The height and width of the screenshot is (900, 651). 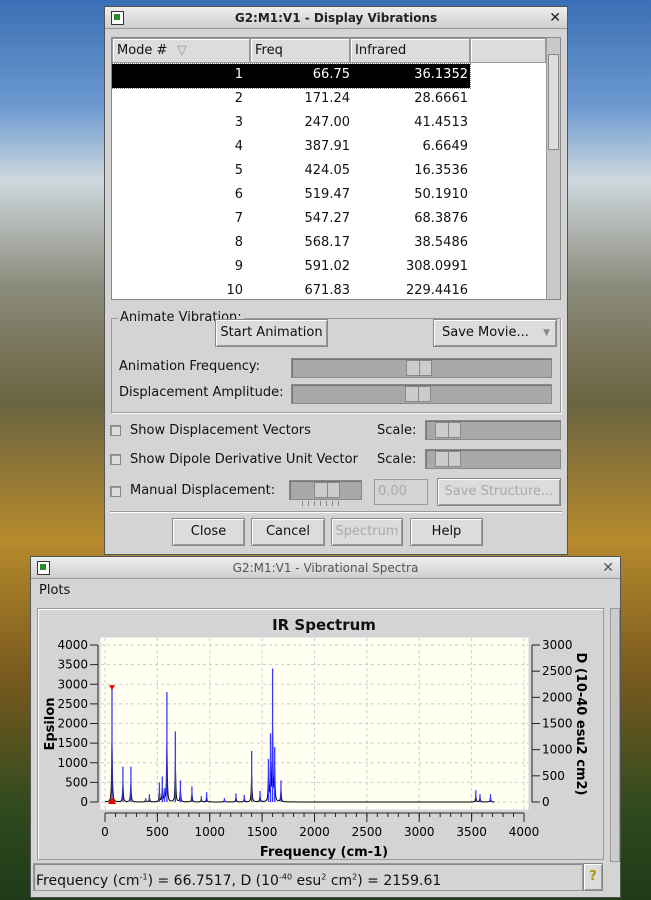 I want to click on dropdown-arrow-icon: ▼, so click(x=546, y=333).